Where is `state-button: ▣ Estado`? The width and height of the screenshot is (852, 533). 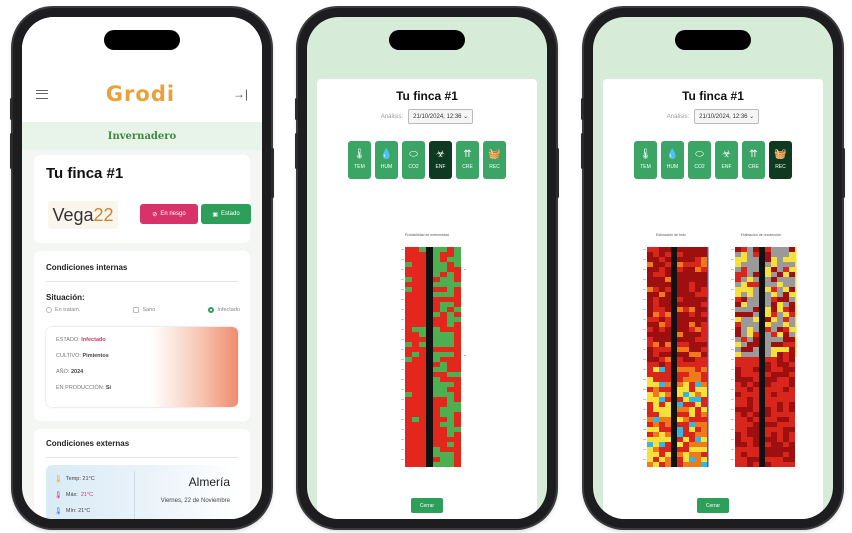 state-button: ▣ Estado is located at coordinates (226, 214).